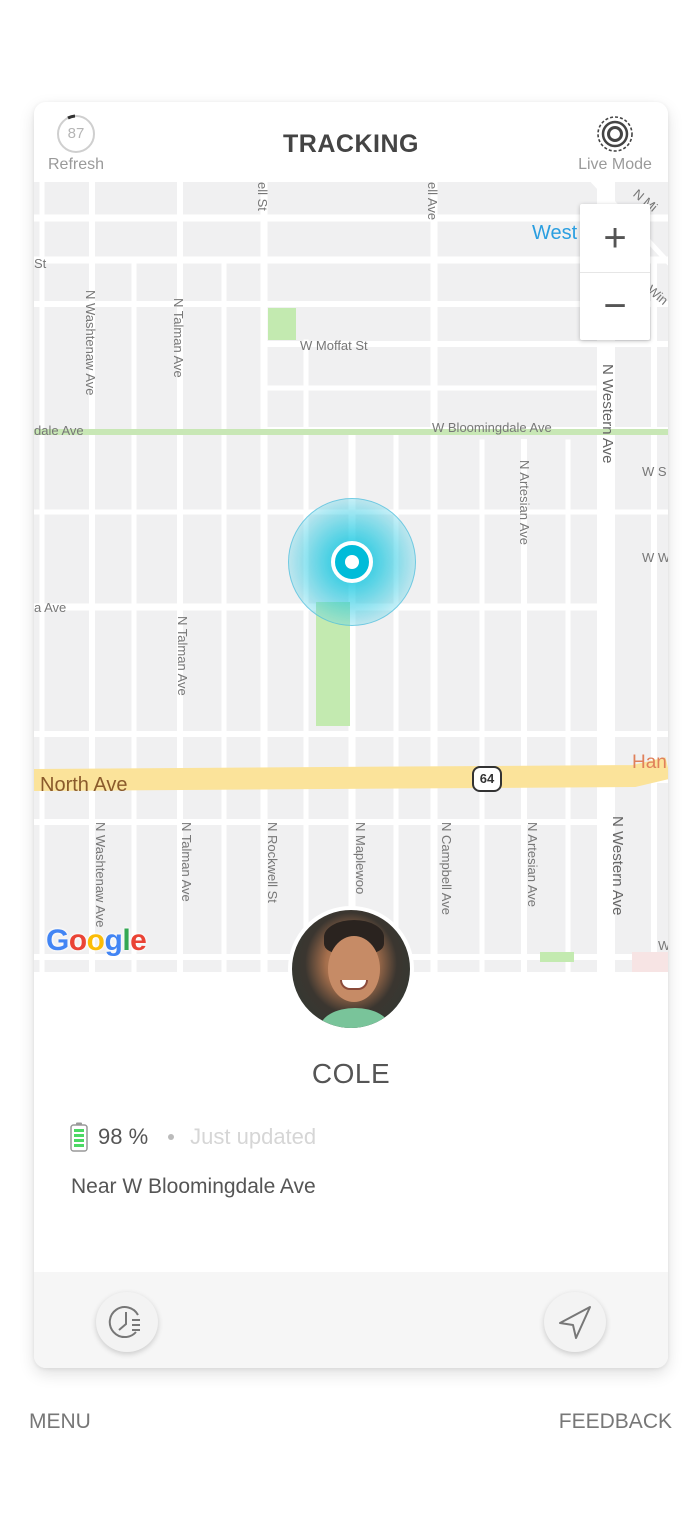  Describe the element at coordinates (355, 1018) in the screenshot. I see `avatar-shirt` at that location.